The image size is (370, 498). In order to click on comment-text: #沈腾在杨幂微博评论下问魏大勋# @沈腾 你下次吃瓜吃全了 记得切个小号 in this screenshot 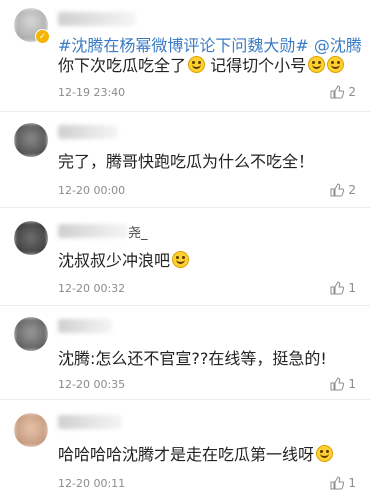, I will do `click(210, 55)`.